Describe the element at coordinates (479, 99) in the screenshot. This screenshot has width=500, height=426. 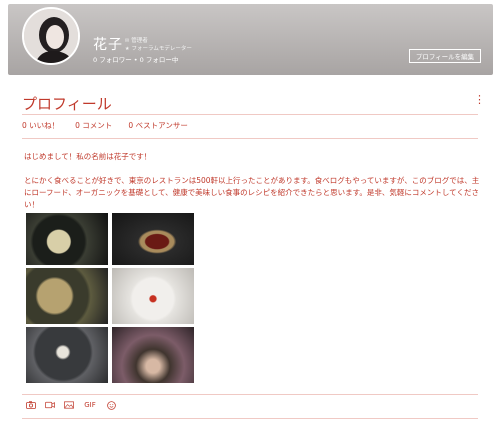
I see `more-options-icon: ⋮` at that location.